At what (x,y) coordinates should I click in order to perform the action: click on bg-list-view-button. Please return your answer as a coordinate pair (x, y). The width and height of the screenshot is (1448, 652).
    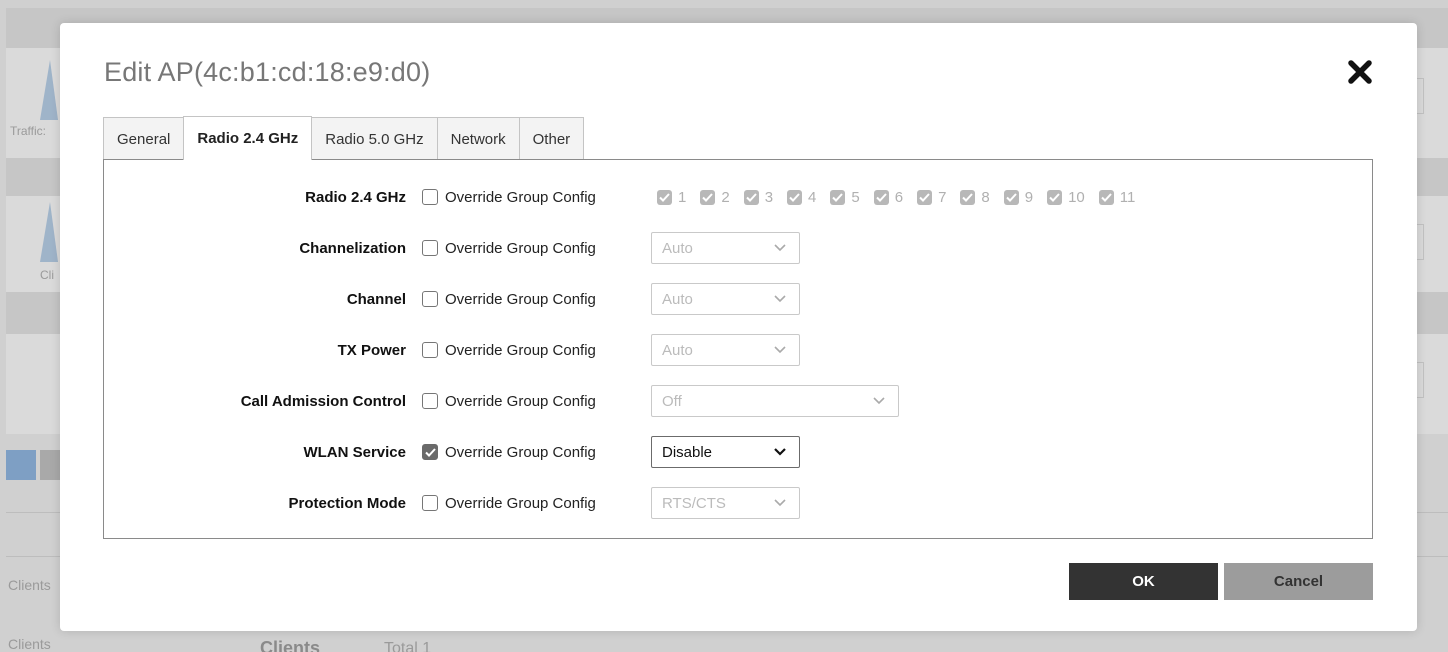
    Looking at the image, I should click on (21, 465).